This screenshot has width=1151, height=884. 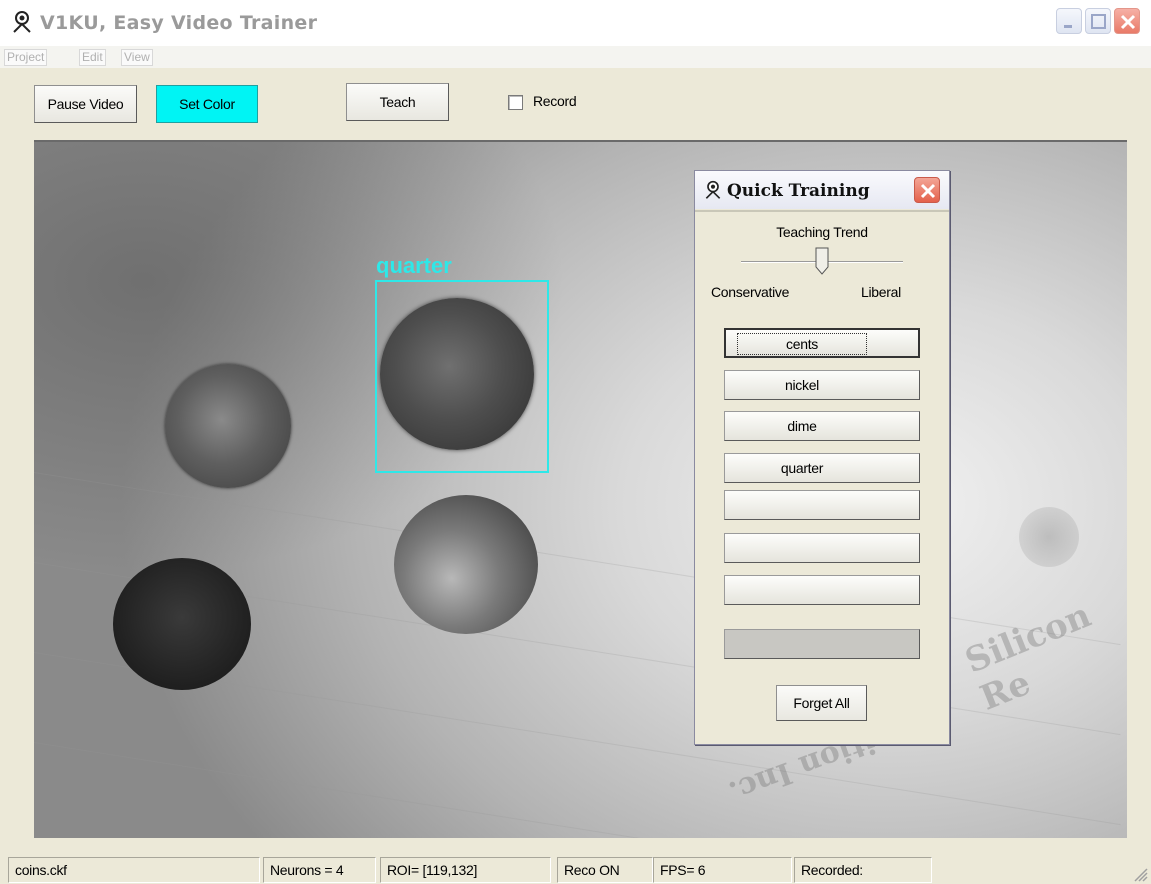 What do you see at coordinates (92, 57) in the screenshot?
I see `menu-edit: Edit` at bounding box center [92, 57].